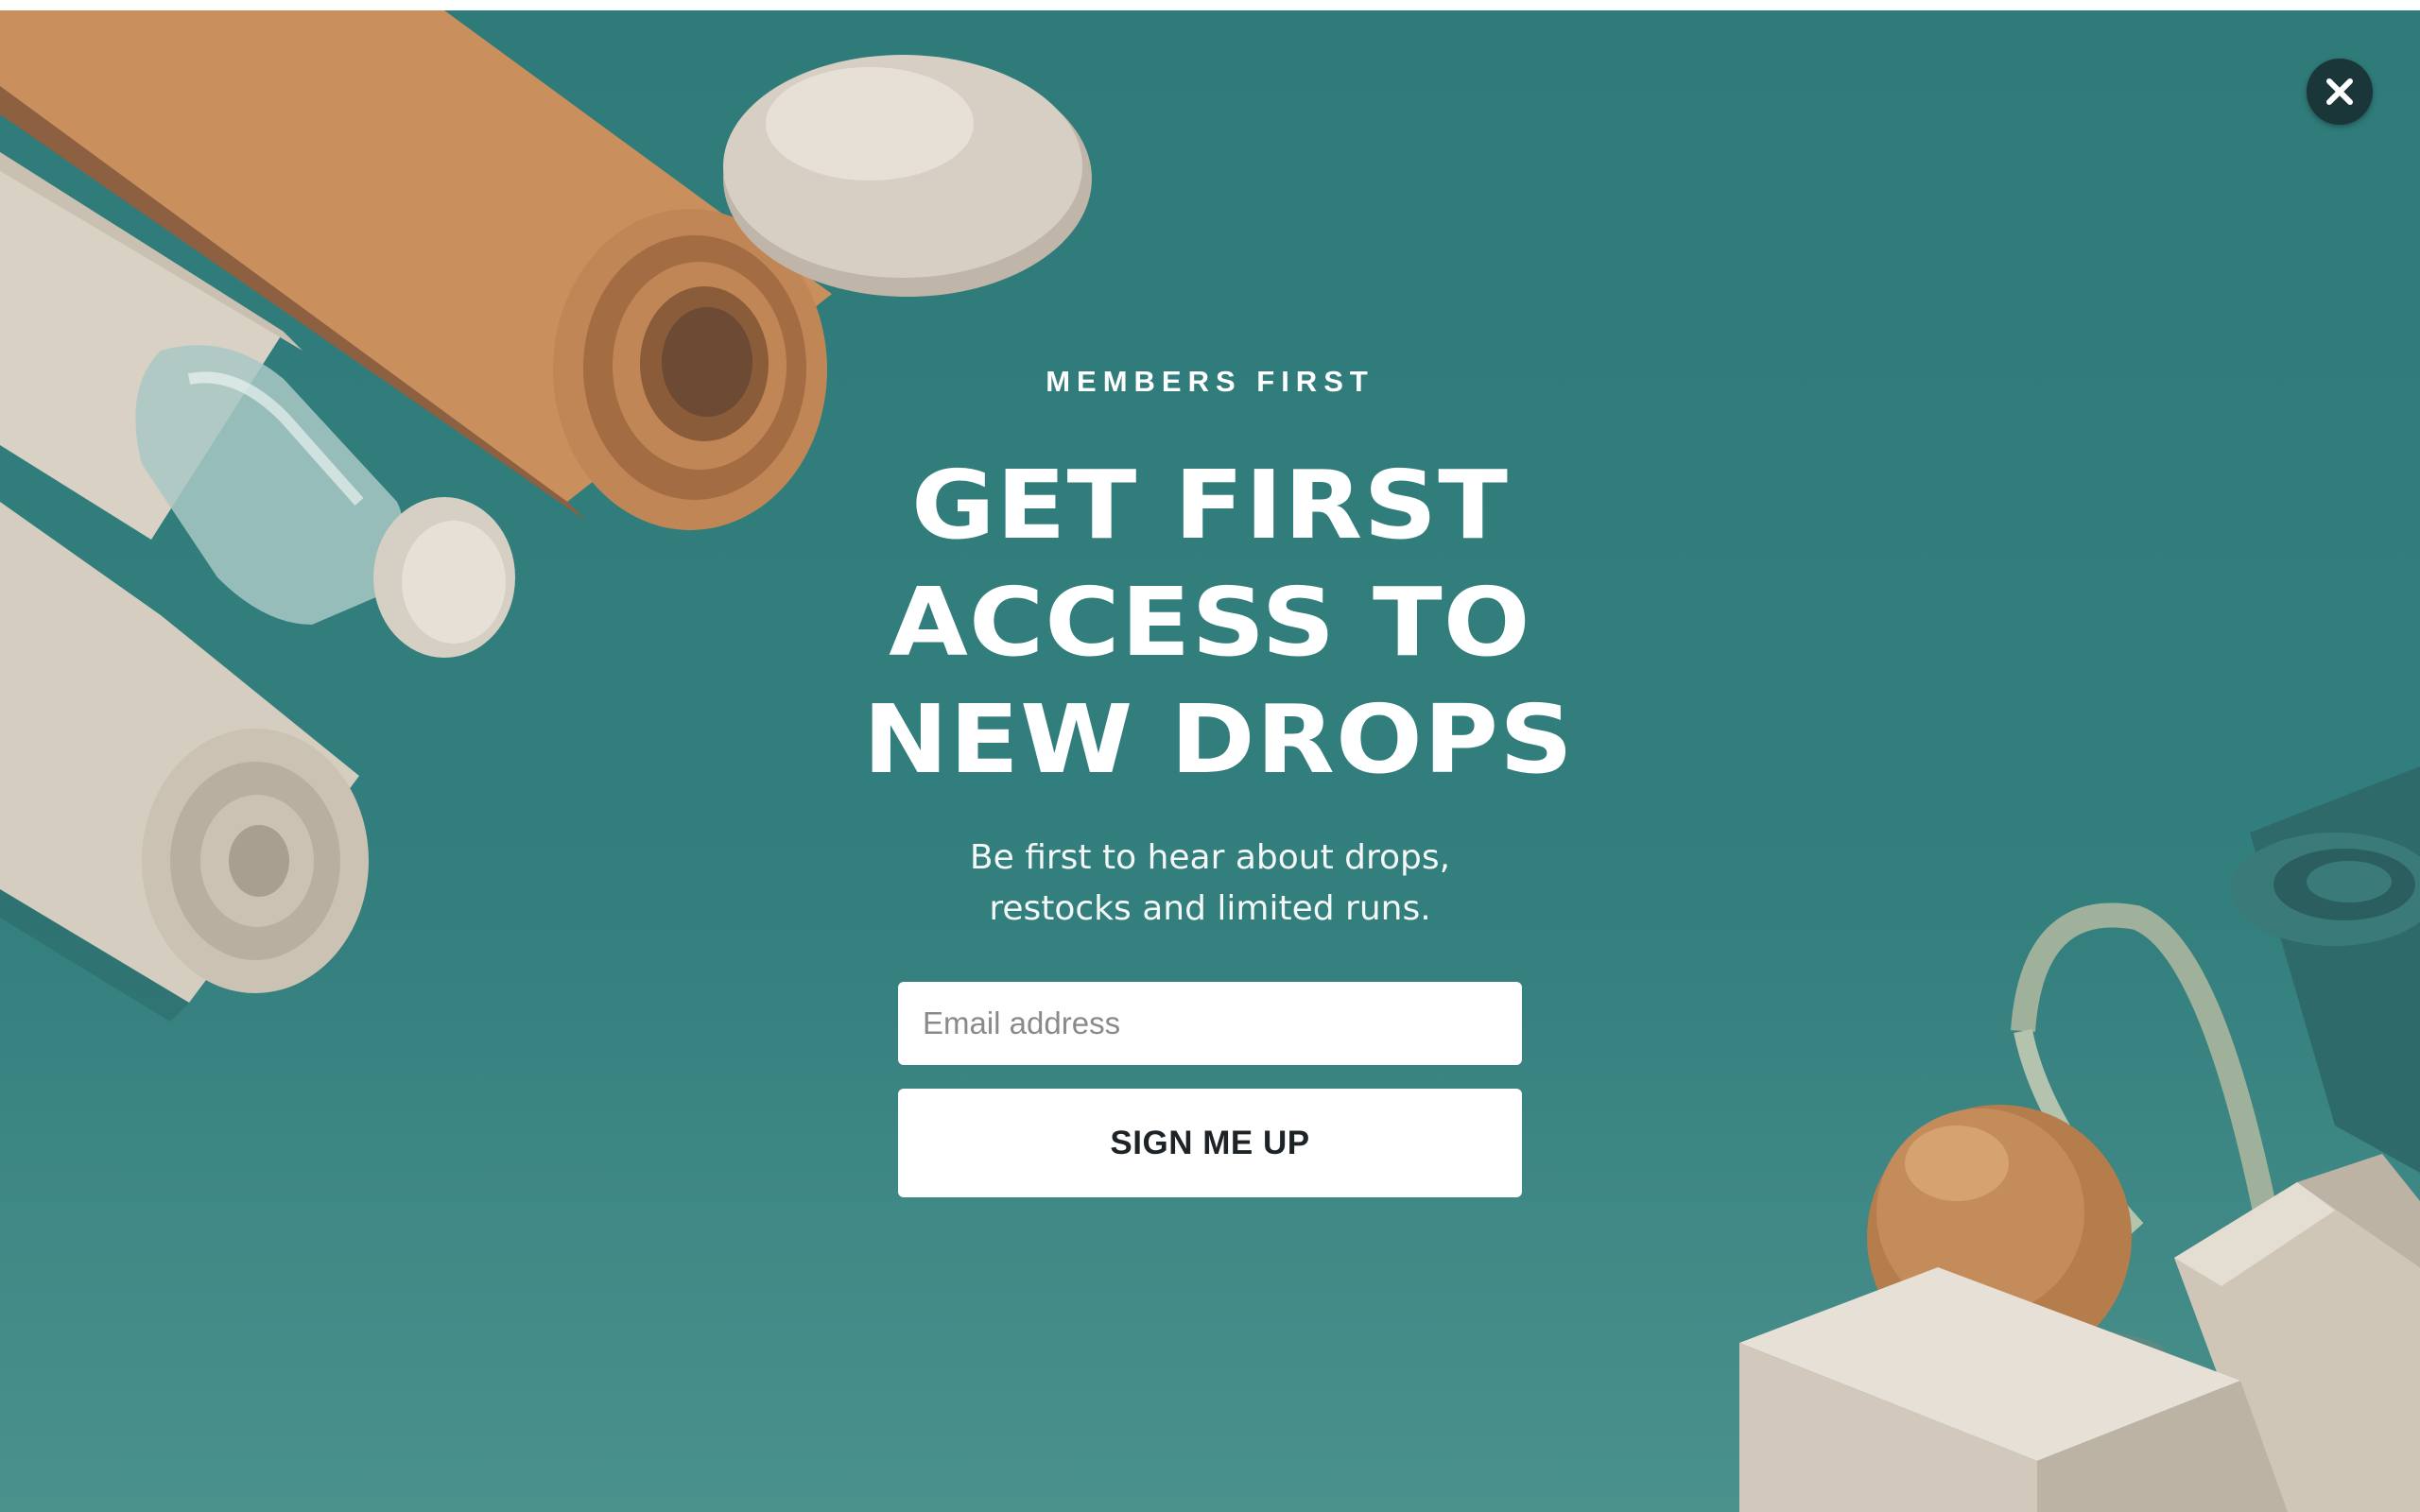 This screenshot has height=1512, width=2420. Describe the element at coordinates (1210, 622) in the screenshot. I see `headline-line: ACCESS TO` at that location.